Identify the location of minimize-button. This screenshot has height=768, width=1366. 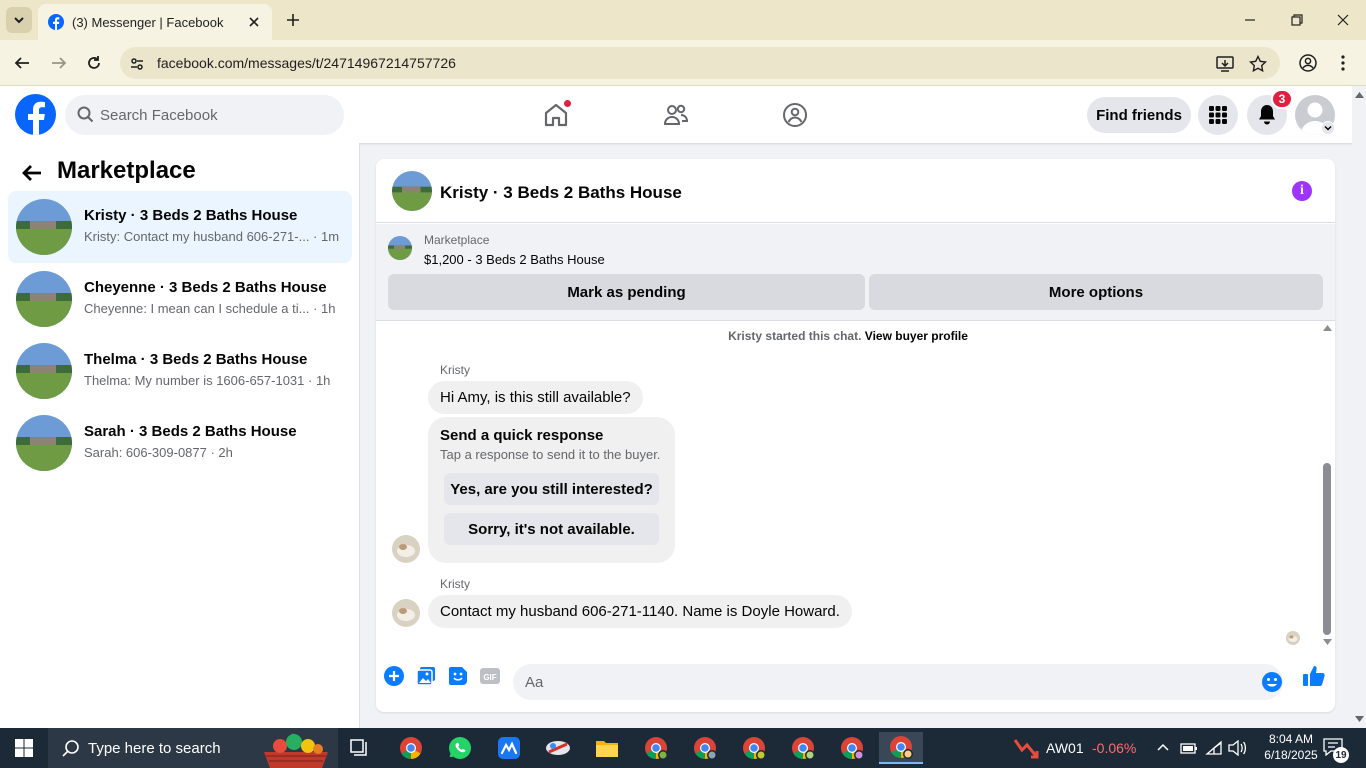
(1250, 20).